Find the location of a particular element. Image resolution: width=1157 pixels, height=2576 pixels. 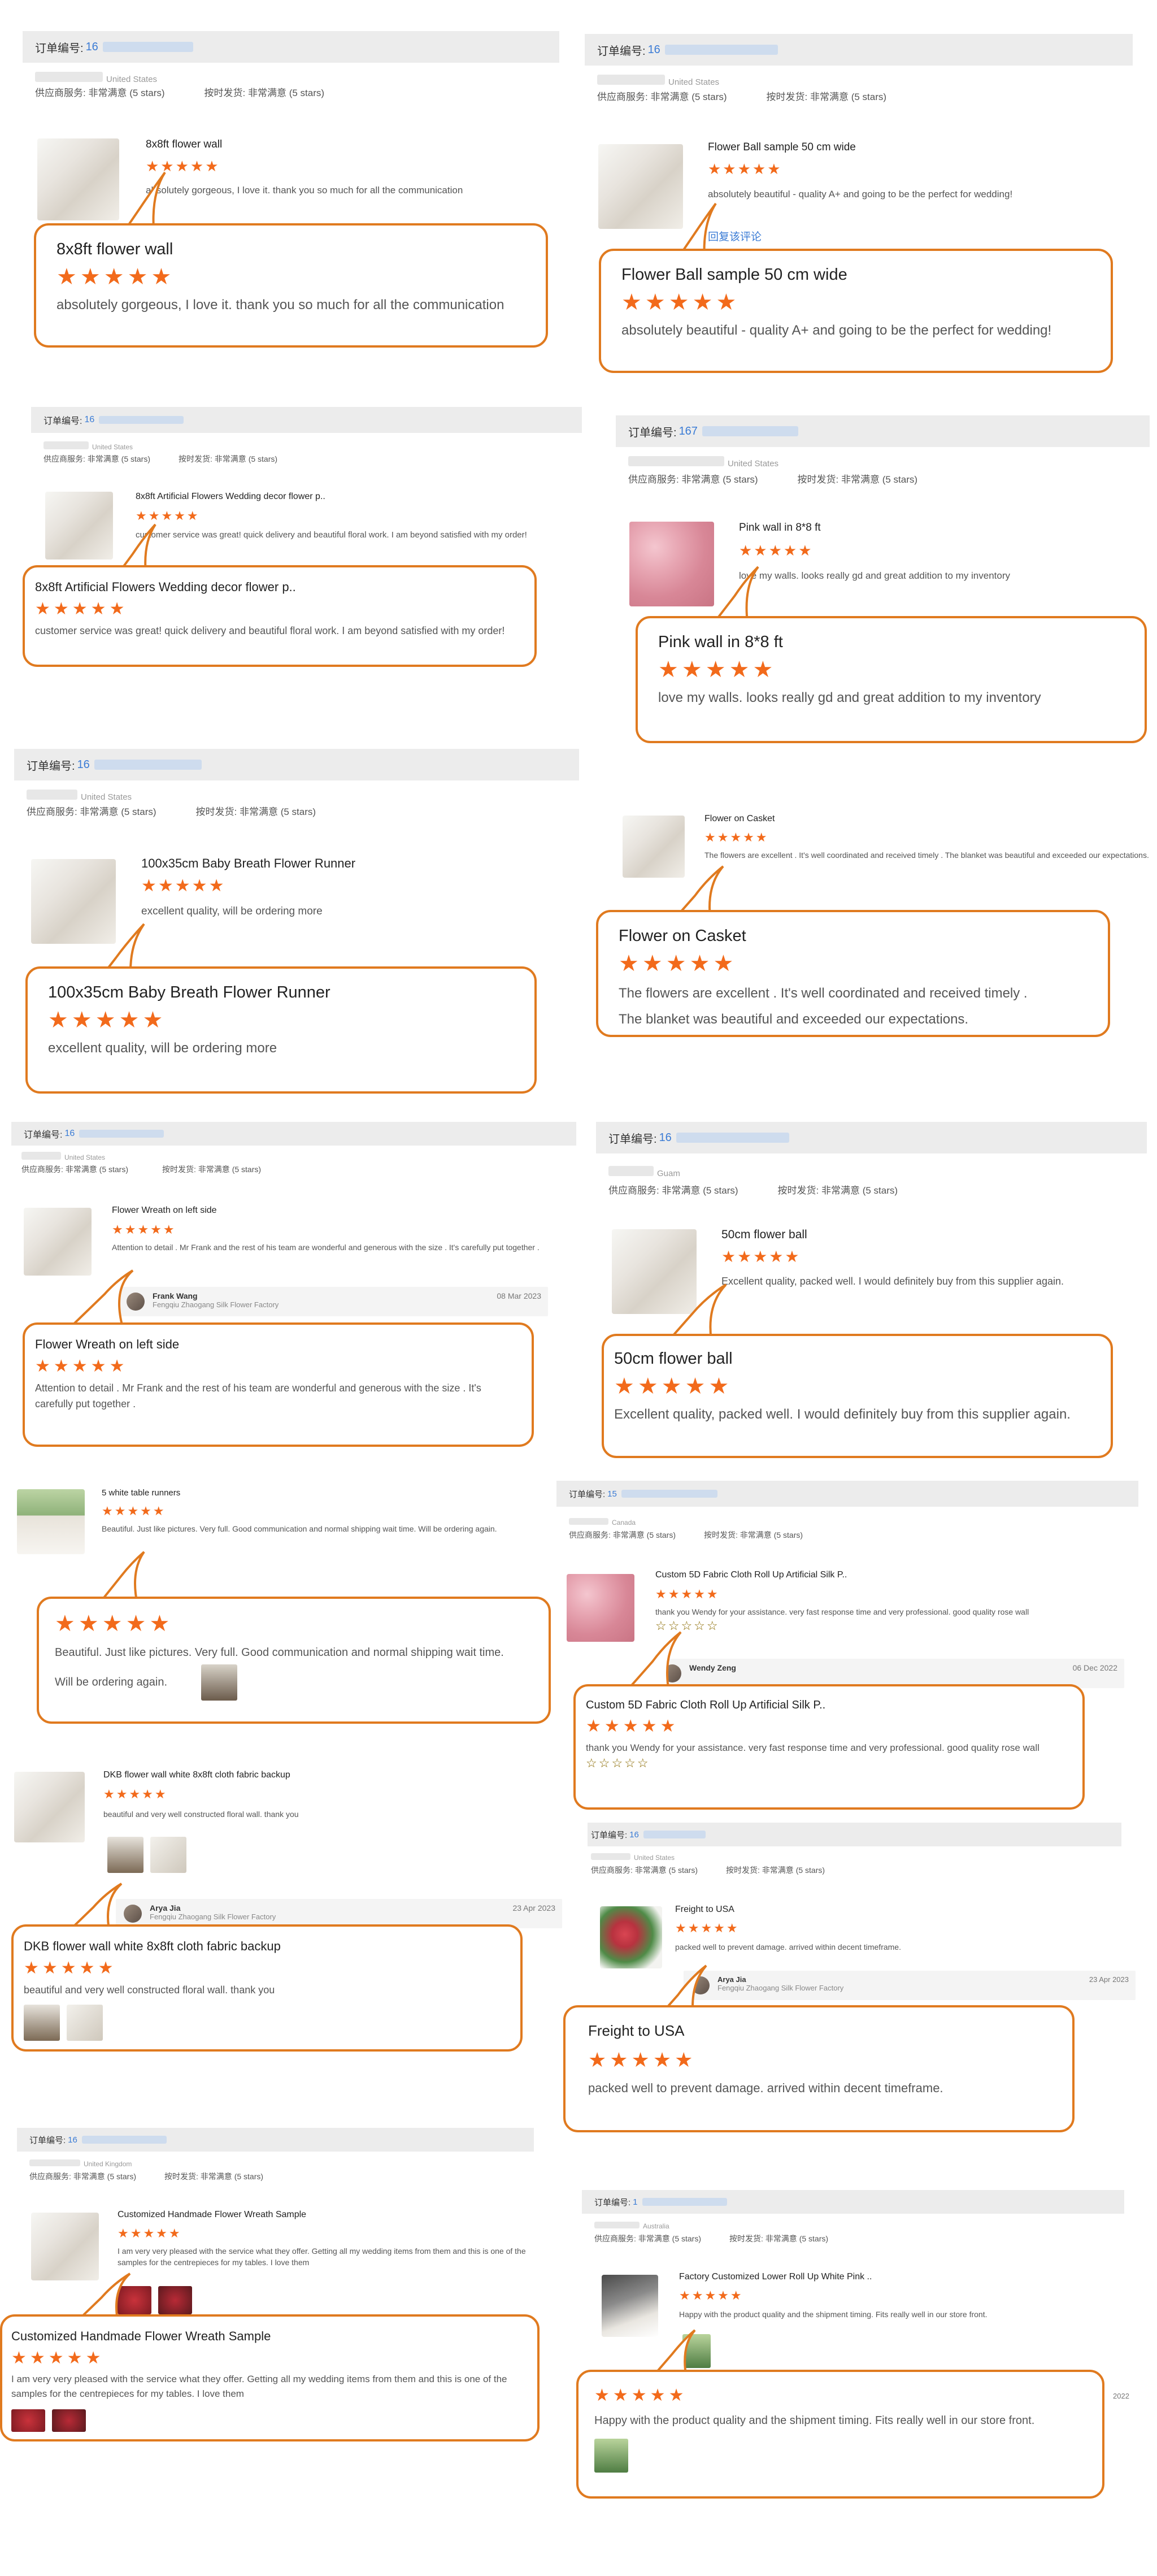

sub-rating-stars: ☆☆☆☆☆ is located at coordinates (618, 1763).